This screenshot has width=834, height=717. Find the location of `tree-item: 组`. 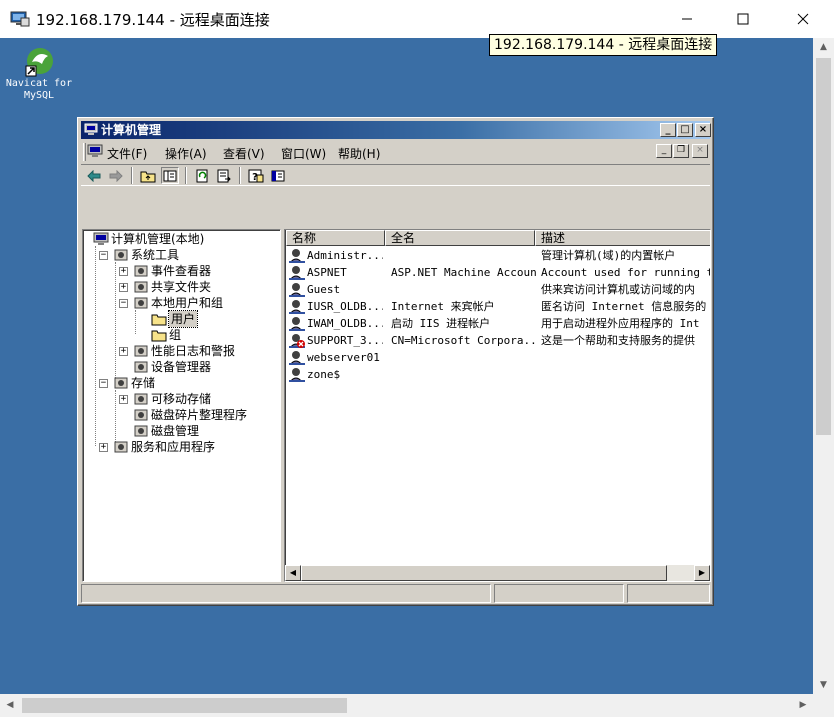

tree-item: 组 is located at coordinates (180, 335).